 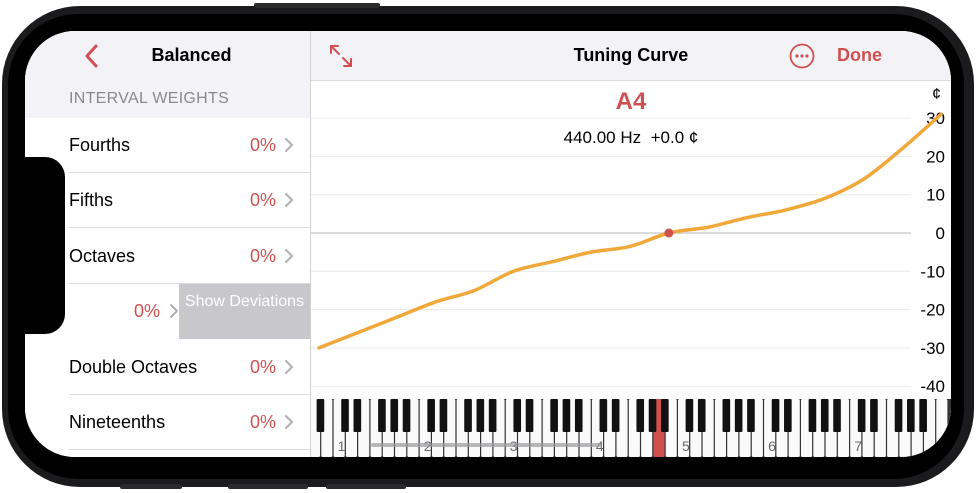 I want to click on y-tick-label: -10, so click(x=932, y=271).